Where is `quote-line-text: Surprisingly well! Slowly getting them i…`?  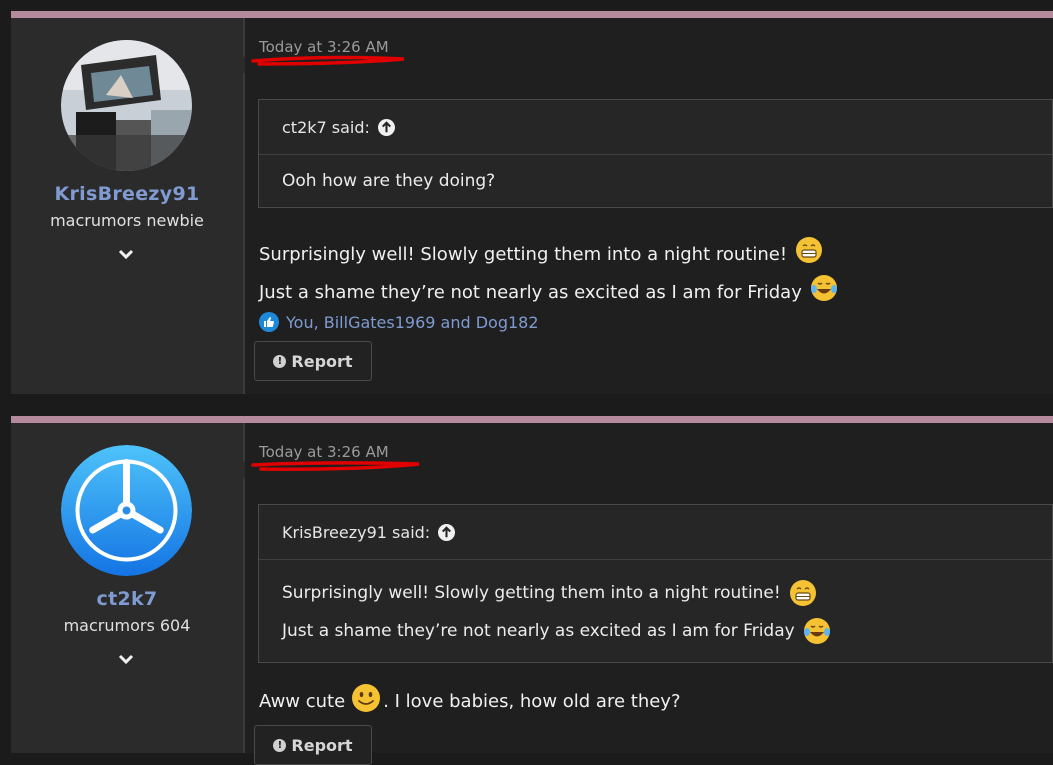 quote-line-text: Surprisingly well! Slowly getting them i… is located at coordinates (531, 593).